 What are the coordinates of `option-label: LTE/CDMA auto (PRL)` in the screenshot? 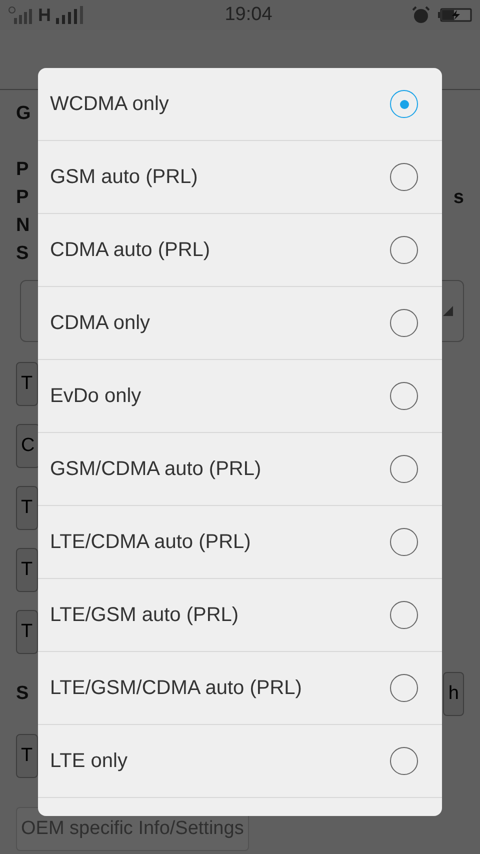 It's located at (150, 542).